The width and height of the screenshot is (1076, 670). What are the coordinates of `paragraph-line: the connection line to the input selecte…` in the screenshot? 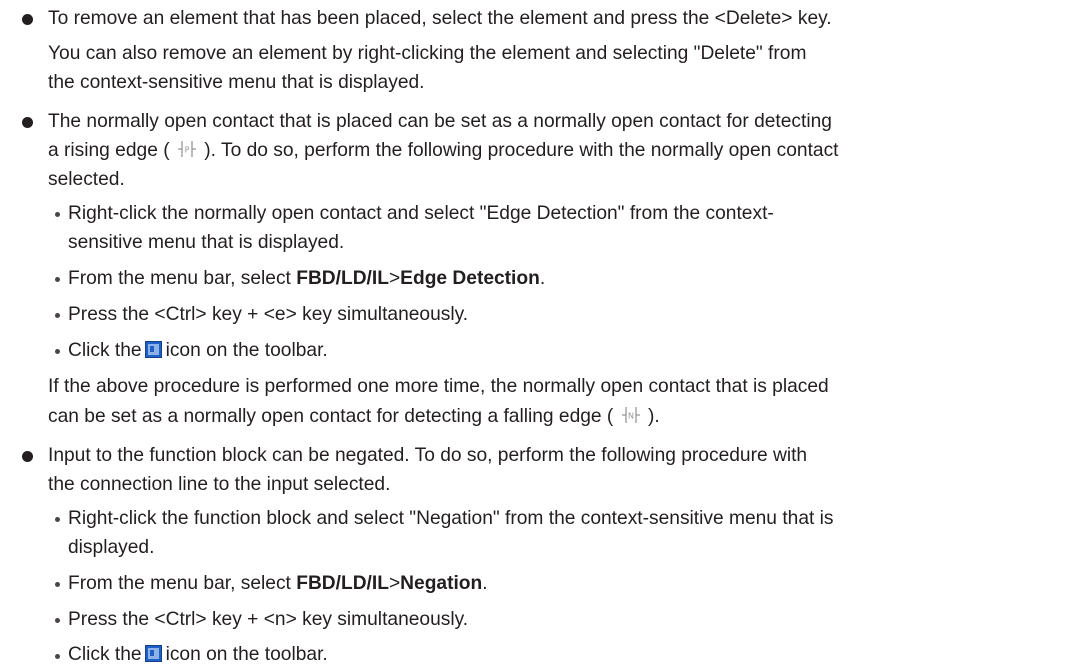 It's located at (219, 484).